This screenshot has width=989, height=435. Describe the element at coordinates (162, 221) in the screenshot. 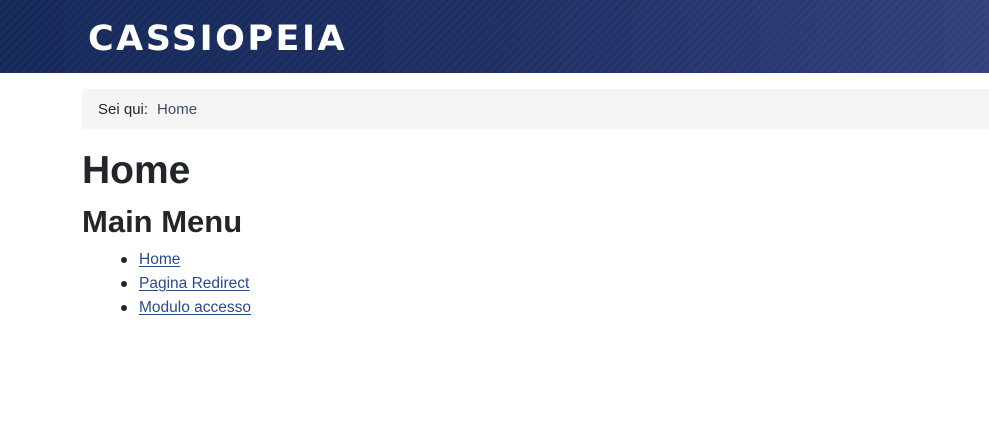

I see `main-menu-title: Main Menu` at that location.